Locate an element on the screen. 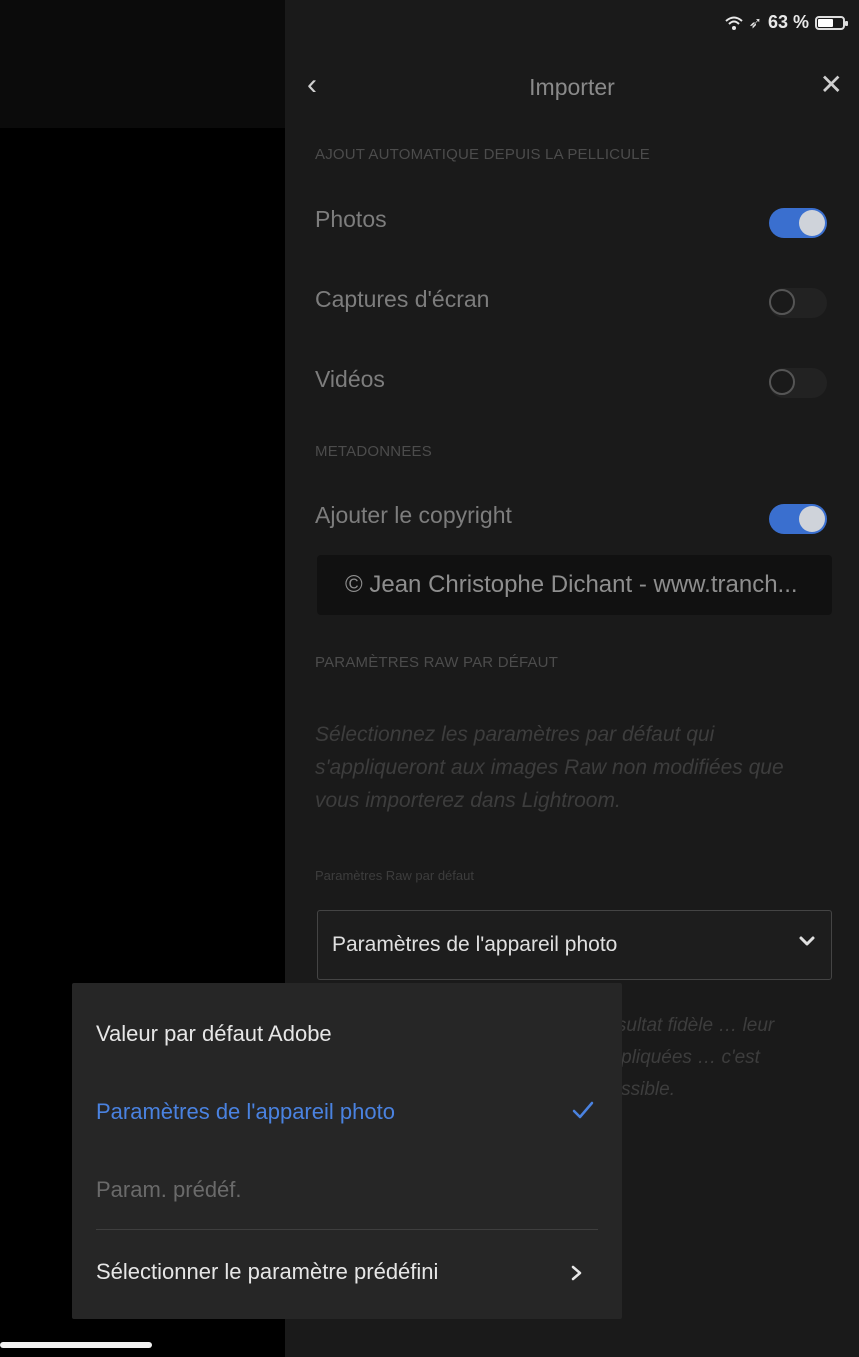  battery-fill is located at coordinates (825, 22).